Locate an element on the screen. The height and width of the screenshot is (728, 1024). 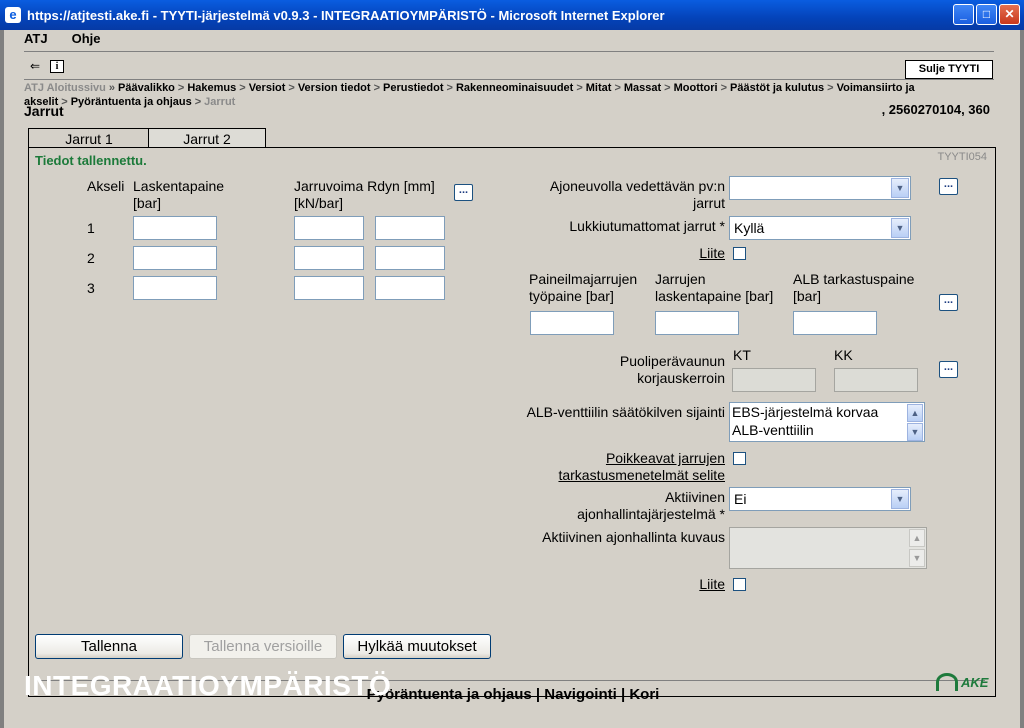
menu-divider is located at coordinates (509, 51).